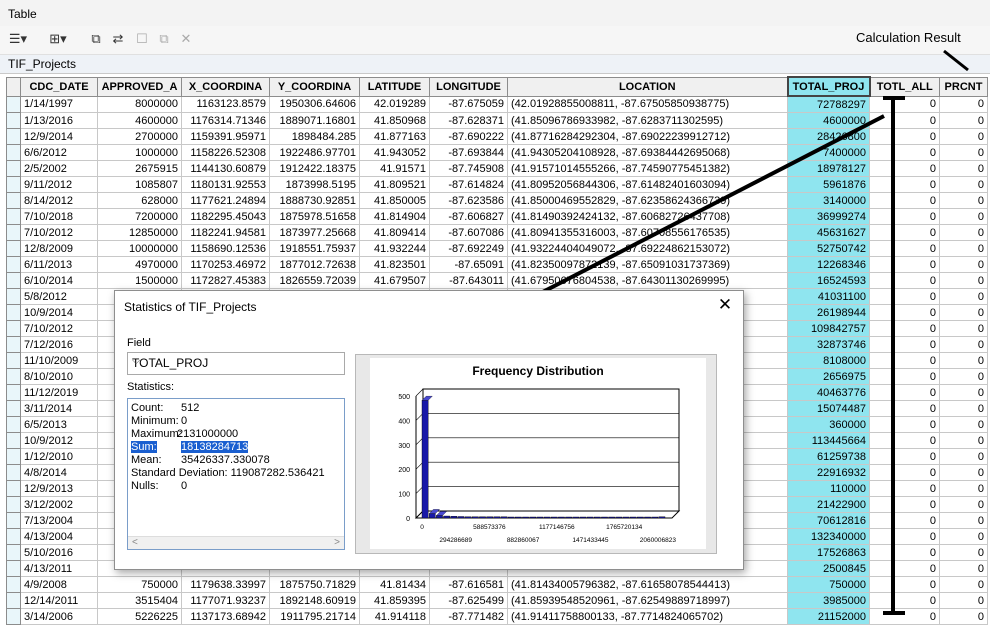 The width and height of the screenshot is (990, 625). Describe the element at coordinates (956, 60) in the screenshot. I see `annotation-pointer-line` at that location.